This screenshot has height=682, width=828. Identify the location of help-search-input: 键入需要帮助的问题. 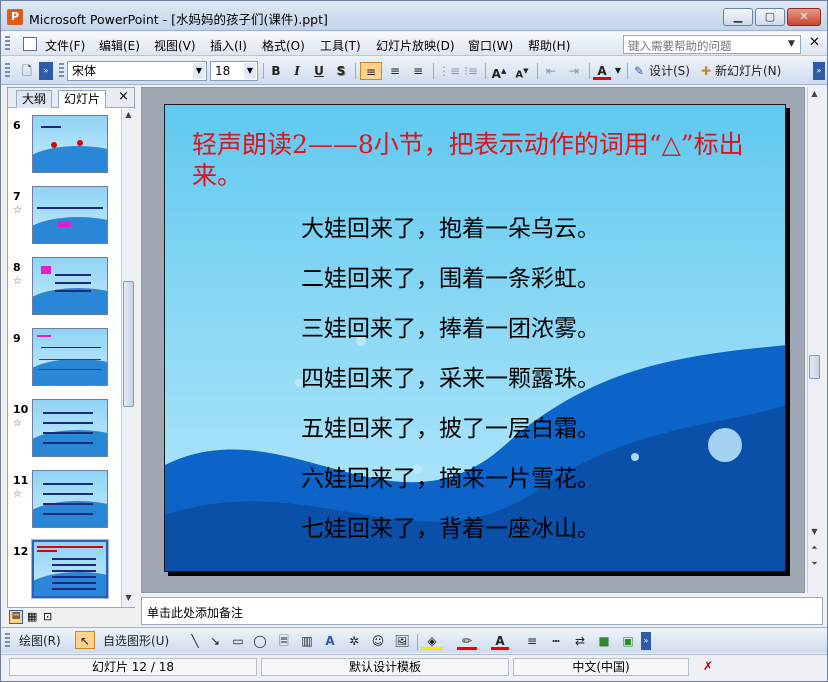
(712, 44).